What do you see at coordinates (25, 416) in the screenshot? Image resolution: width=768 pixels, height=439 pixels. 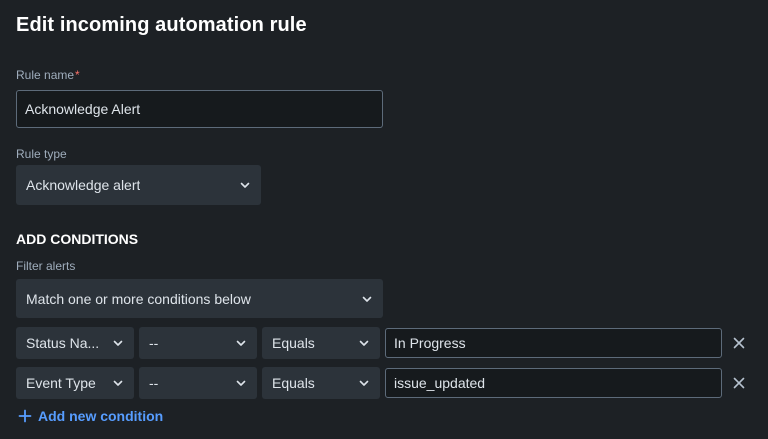 I see `plus-icon` at bounding box center [25, 416].